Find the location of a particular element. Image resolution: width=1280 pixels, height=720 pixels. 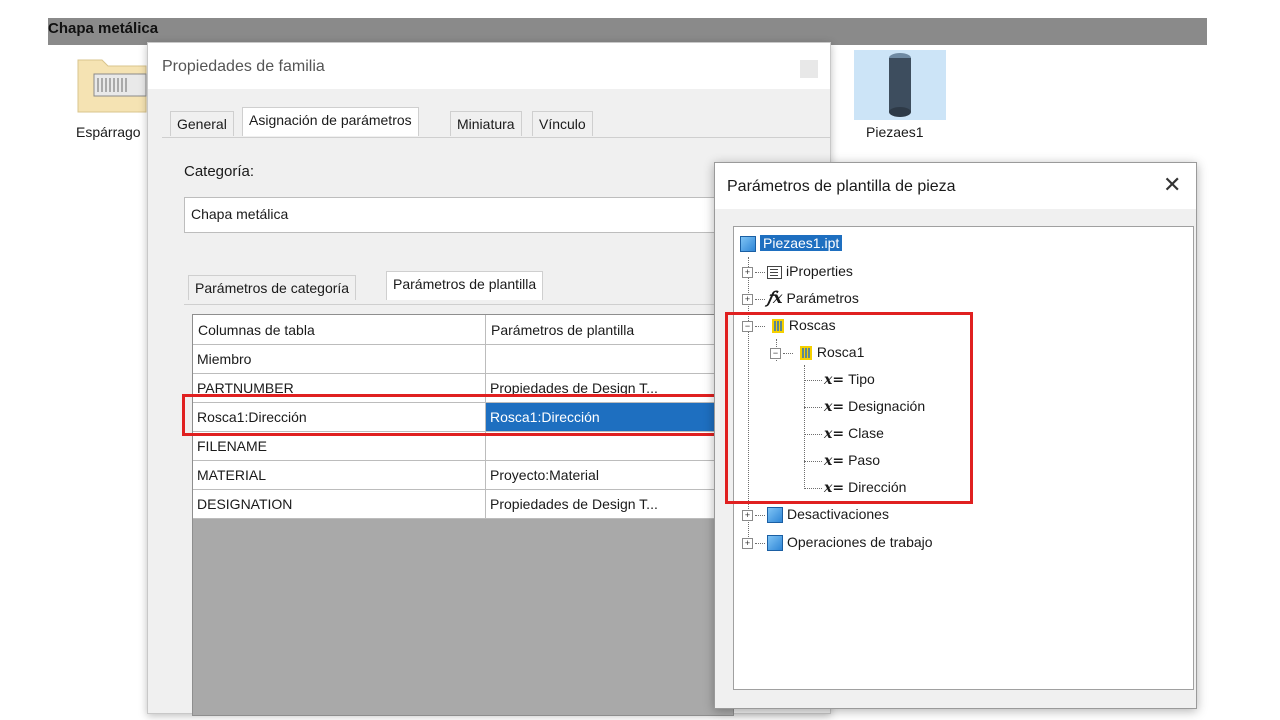

background-window-titlebar is located at coordinates (627, 31).